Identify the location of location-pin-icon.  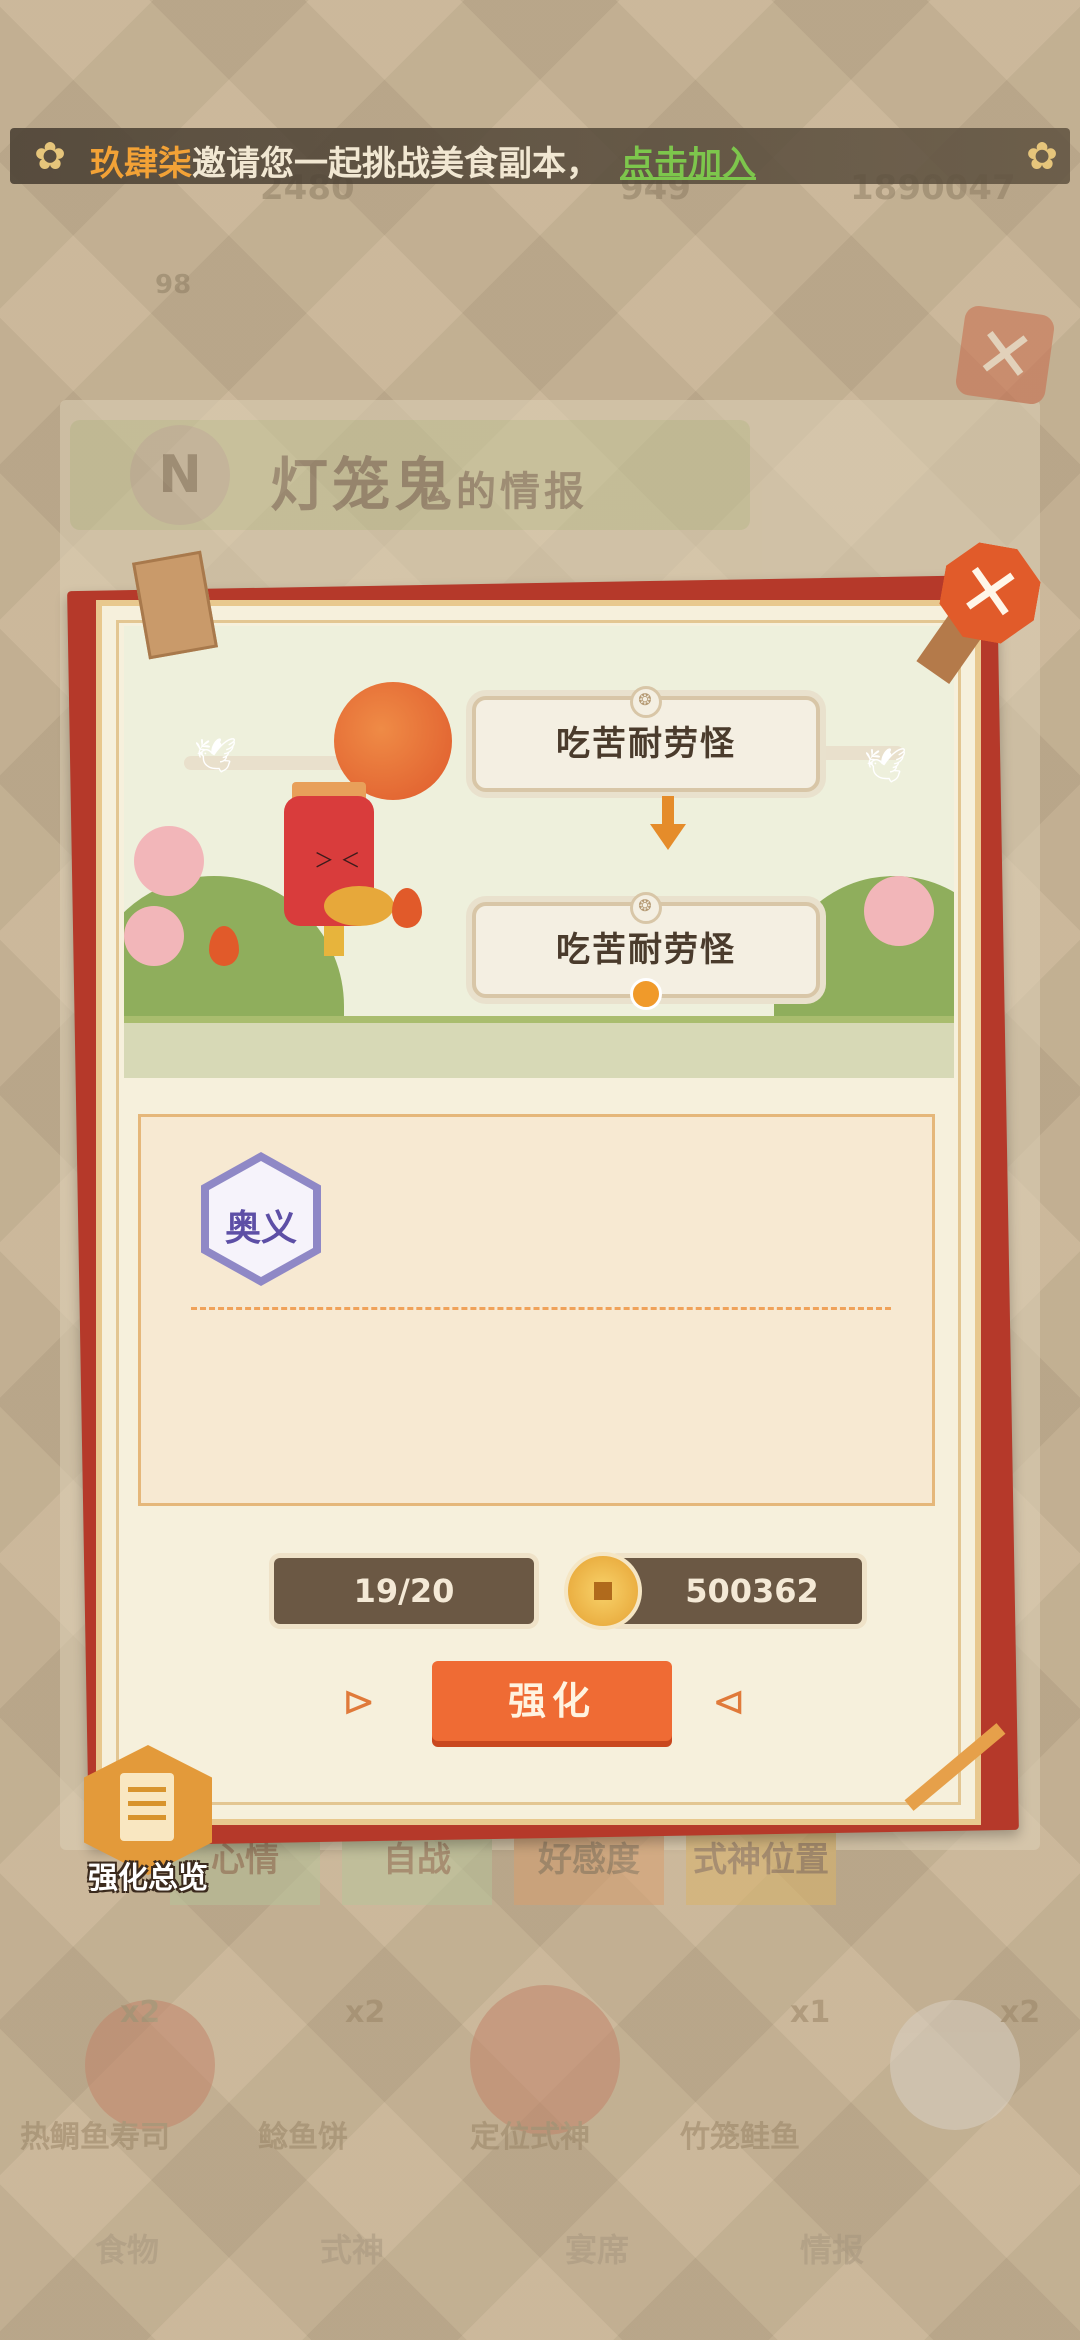
(646, 994).